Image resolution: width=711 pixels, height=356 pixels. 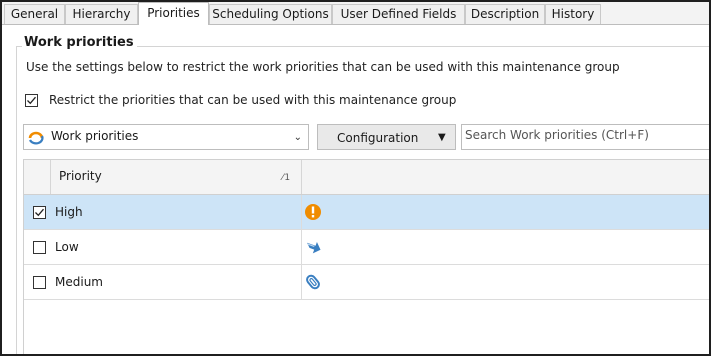 I want to click on sort-order-indicator: ⁄ 1, so click(x=286, y=178).